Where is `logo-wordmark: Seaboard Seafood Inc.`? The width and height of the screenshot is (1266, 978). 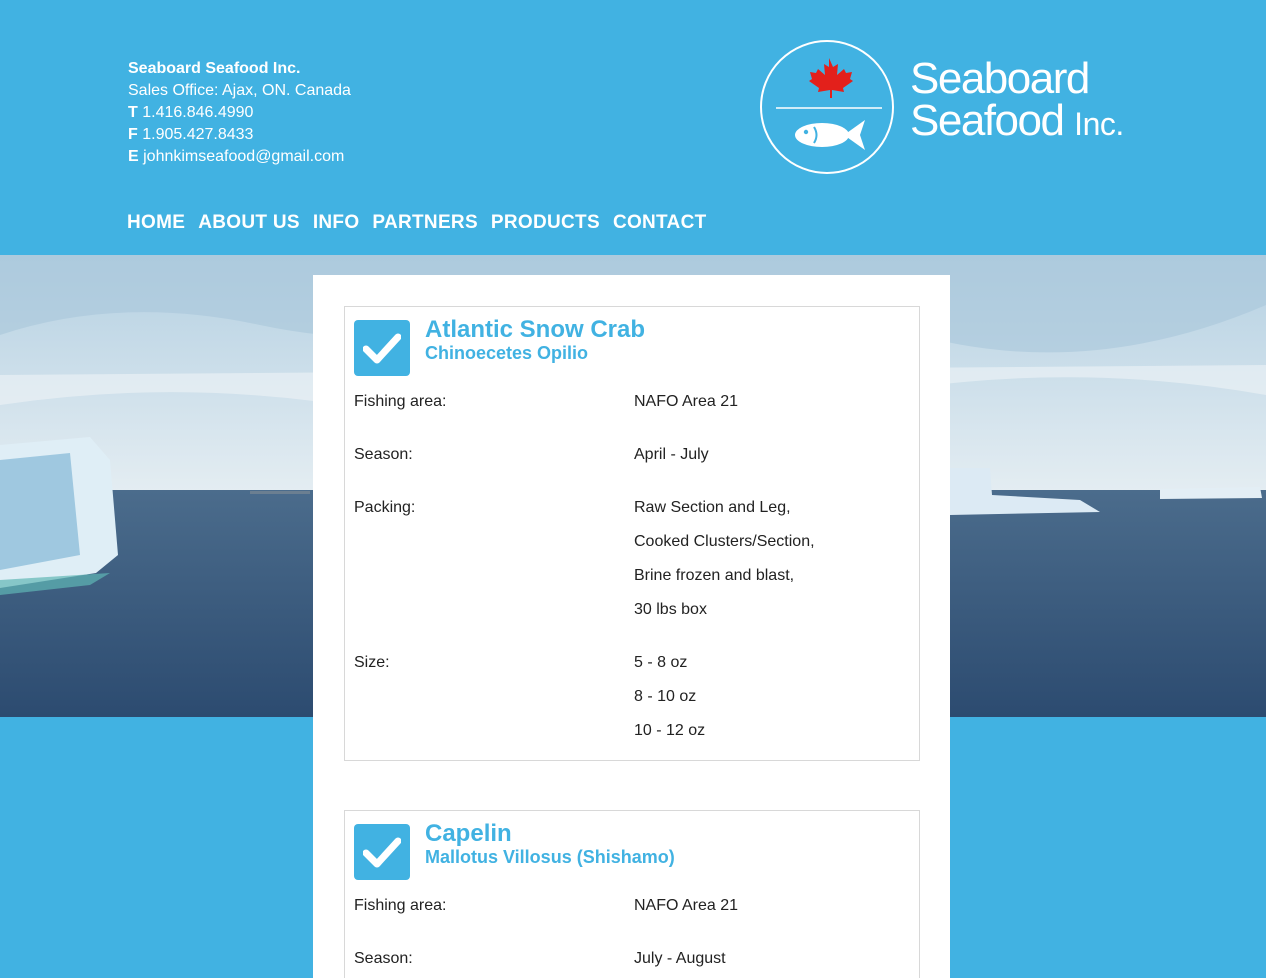
logo-wordmark: Seaboard Seafood Inc. is located at coordinates (1017, 99).